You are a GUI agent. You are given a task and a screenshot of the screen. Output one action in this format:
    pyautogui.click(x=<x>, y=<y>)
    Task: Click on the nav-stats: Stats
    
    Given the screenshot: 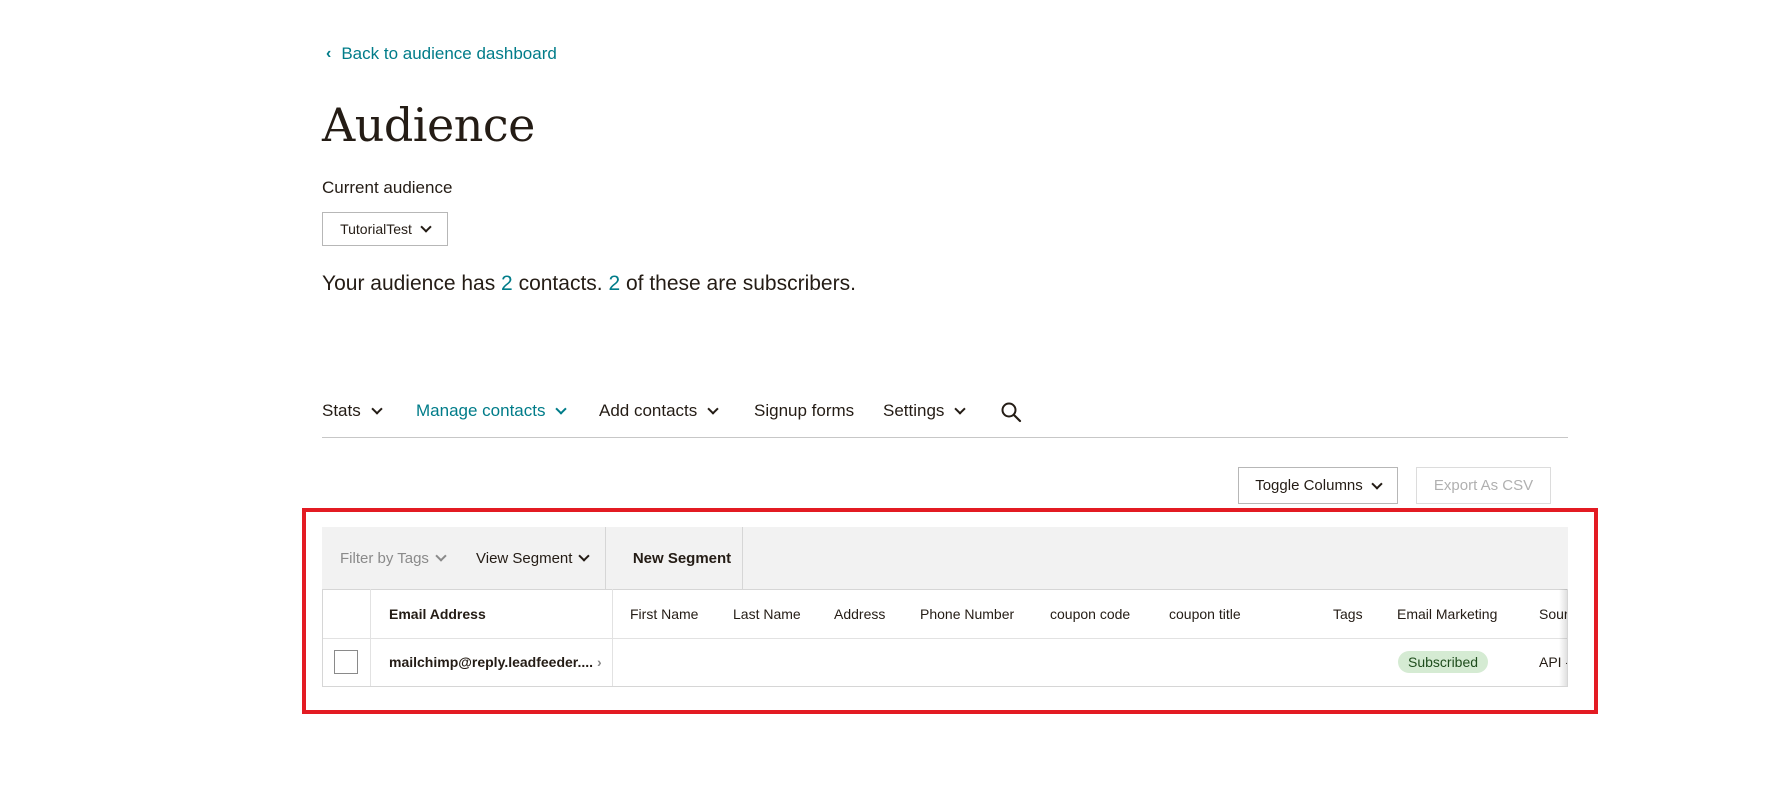 What is the action you would take?
    pyautogui.click(x=352, y=411)
    